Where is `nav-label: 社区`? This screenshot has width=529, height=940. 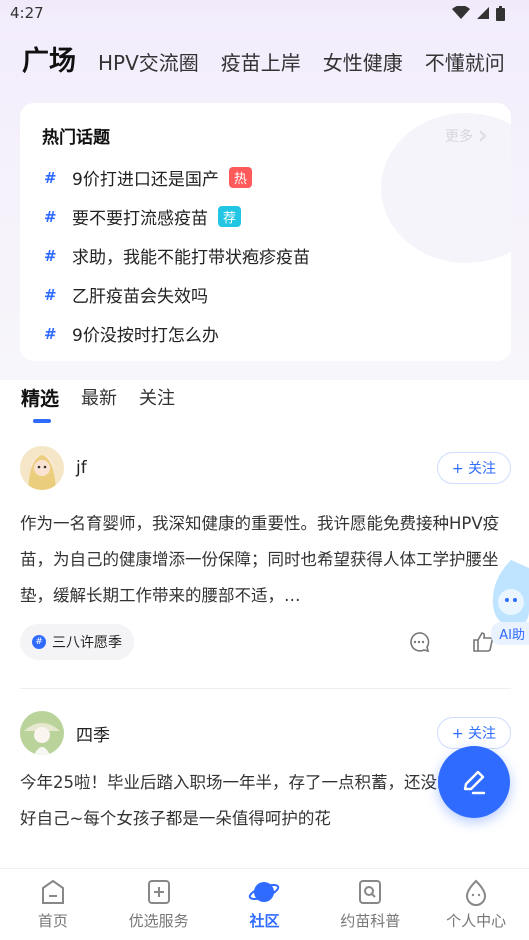 nav-label: 社区 is located at coordinates (264, 921).